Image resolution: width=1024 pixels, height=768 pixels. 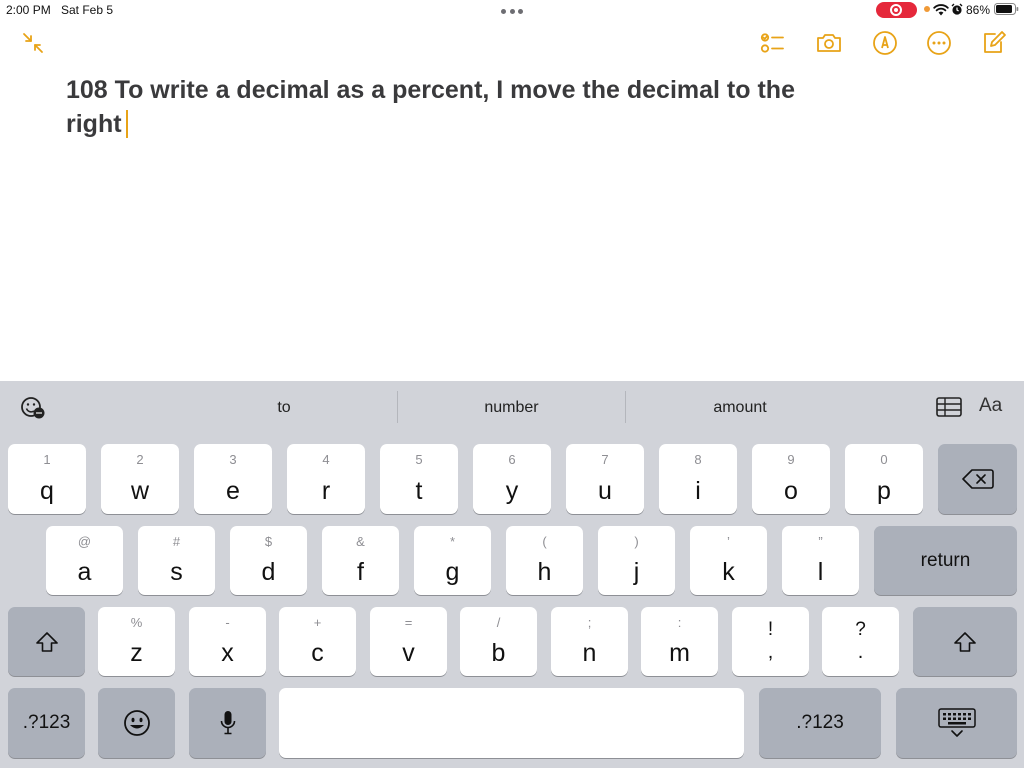 I want to click on key-s: # s, so click(x=176, y=560).